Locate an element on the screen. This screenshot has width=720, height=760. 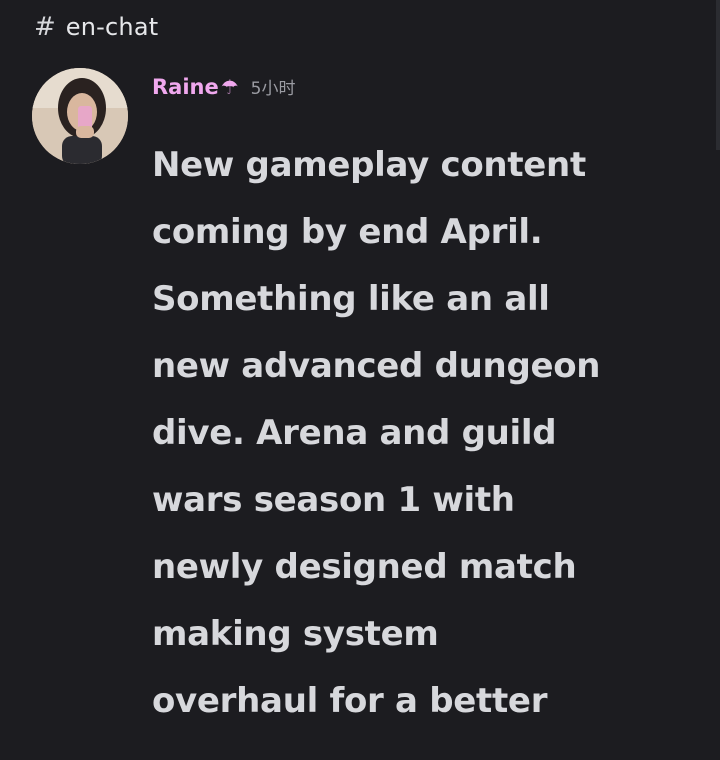
message-header: Raine ☂ 5小时 is located at coordinates (224, 86).